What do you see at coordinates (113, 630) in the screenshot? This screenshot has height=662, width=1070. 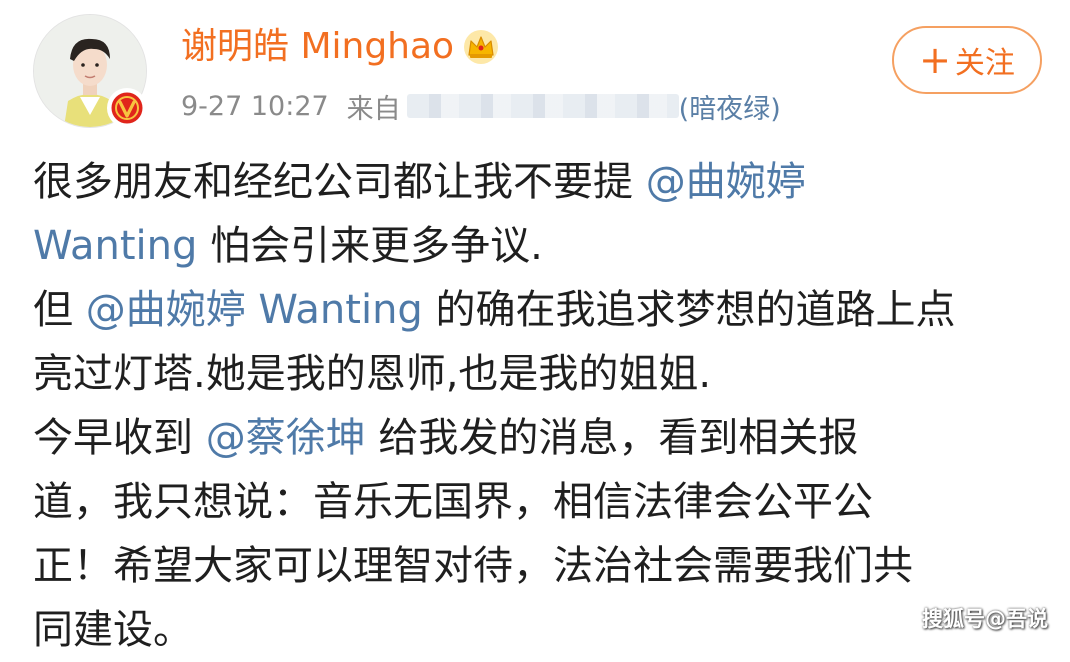 I see `content-text: 同建设。` at bounding box center [113, 630].